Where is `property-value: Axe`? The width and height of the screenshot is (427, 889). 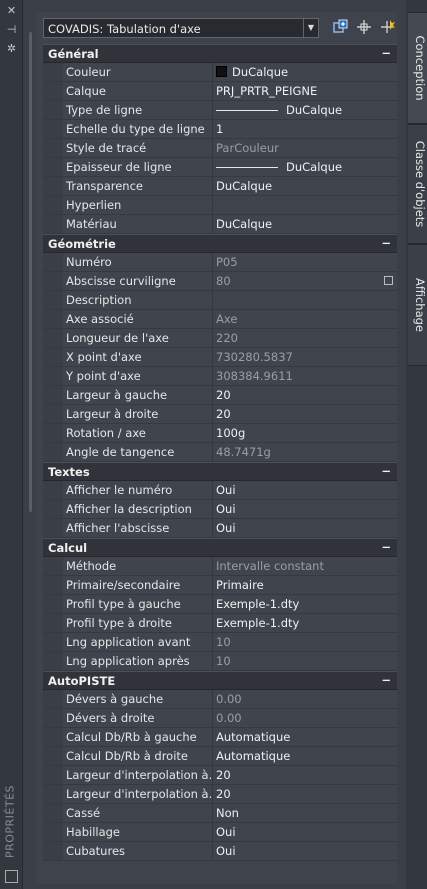 property-value: Axe is located at coordinates (305, 319).